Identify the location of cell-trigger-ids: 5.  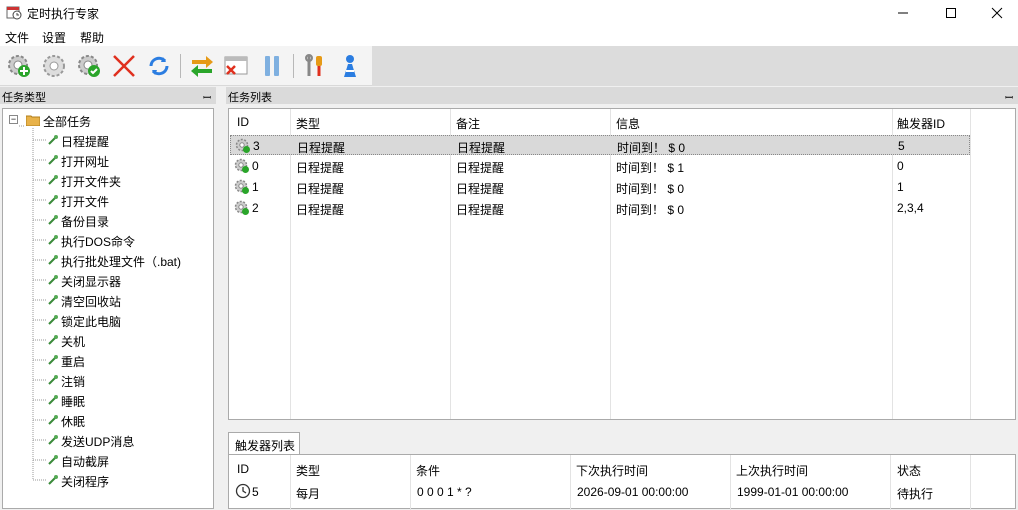
(901, 146).